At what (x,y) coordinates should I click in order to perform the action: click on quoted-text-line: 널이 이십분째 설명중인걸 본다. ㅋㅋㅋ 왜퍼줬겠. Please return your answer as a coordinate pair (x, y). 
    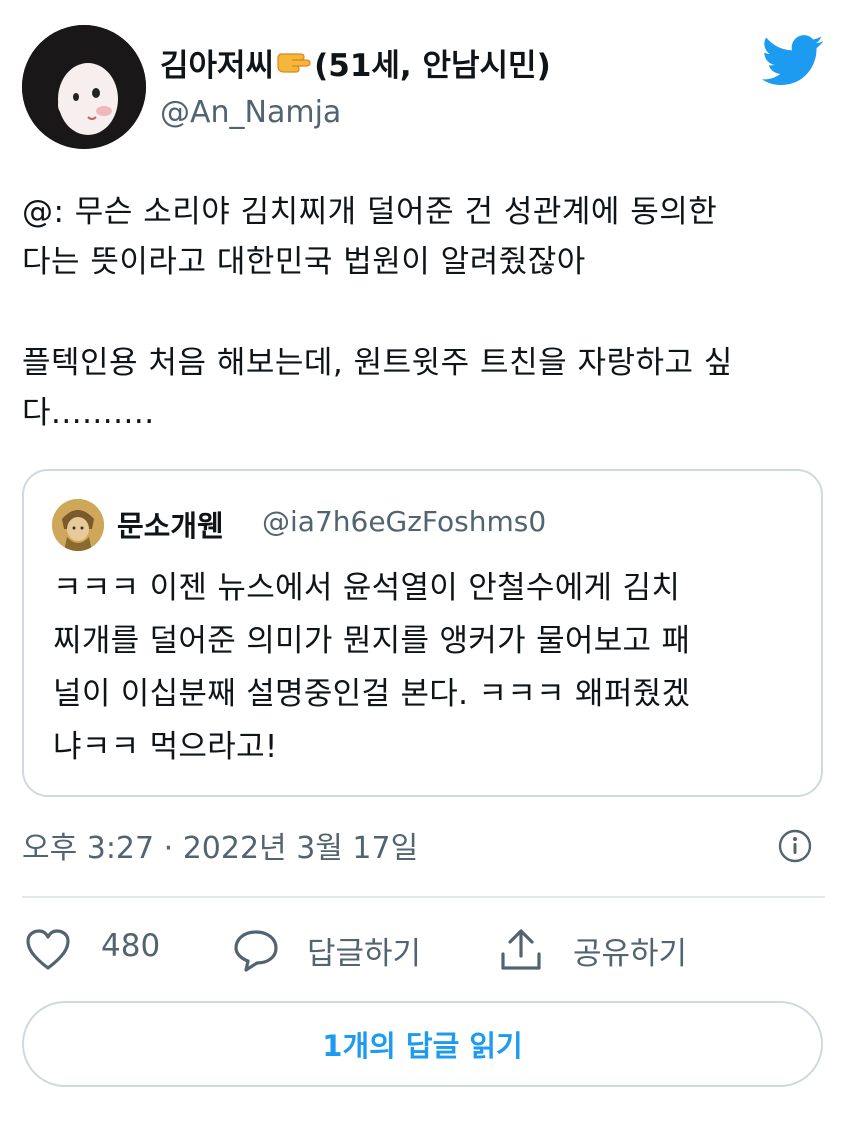
    Looking at the image, I should click on (372, 694).